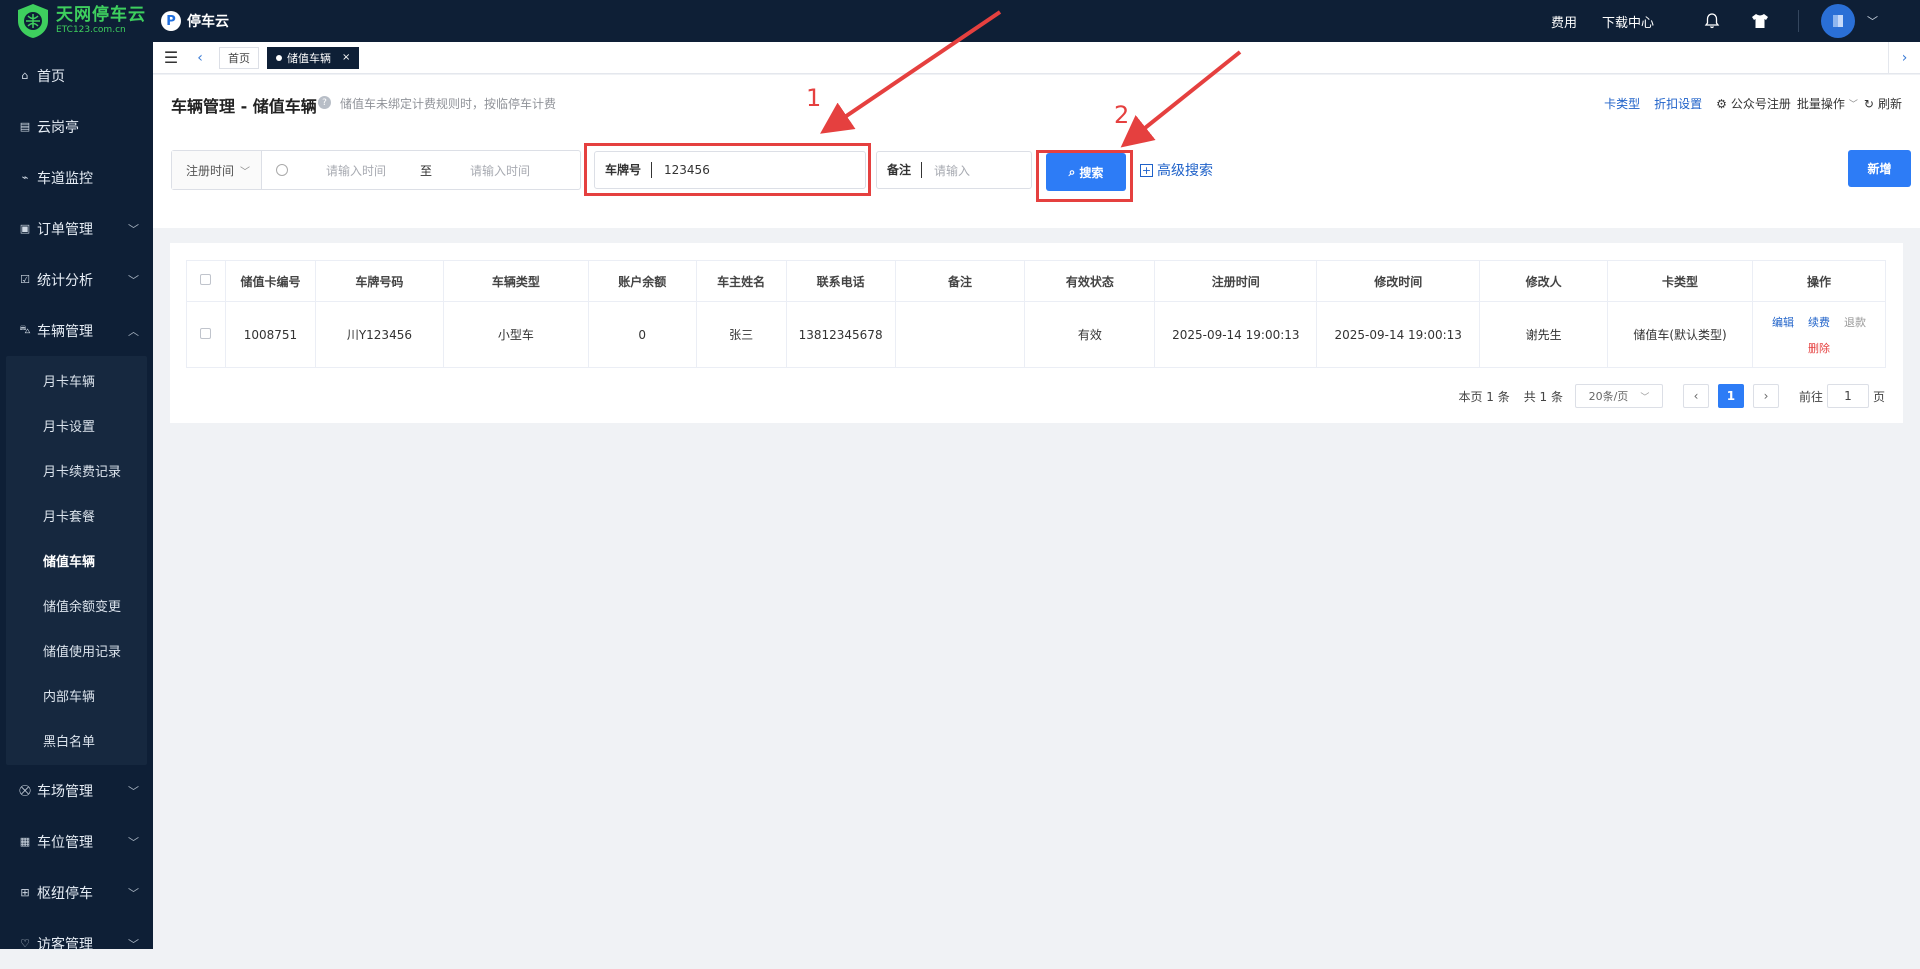 This screenshot has width=1920, height=969. I want to click on sidebar-item-label: 枢纽停车, so click(65, 893).